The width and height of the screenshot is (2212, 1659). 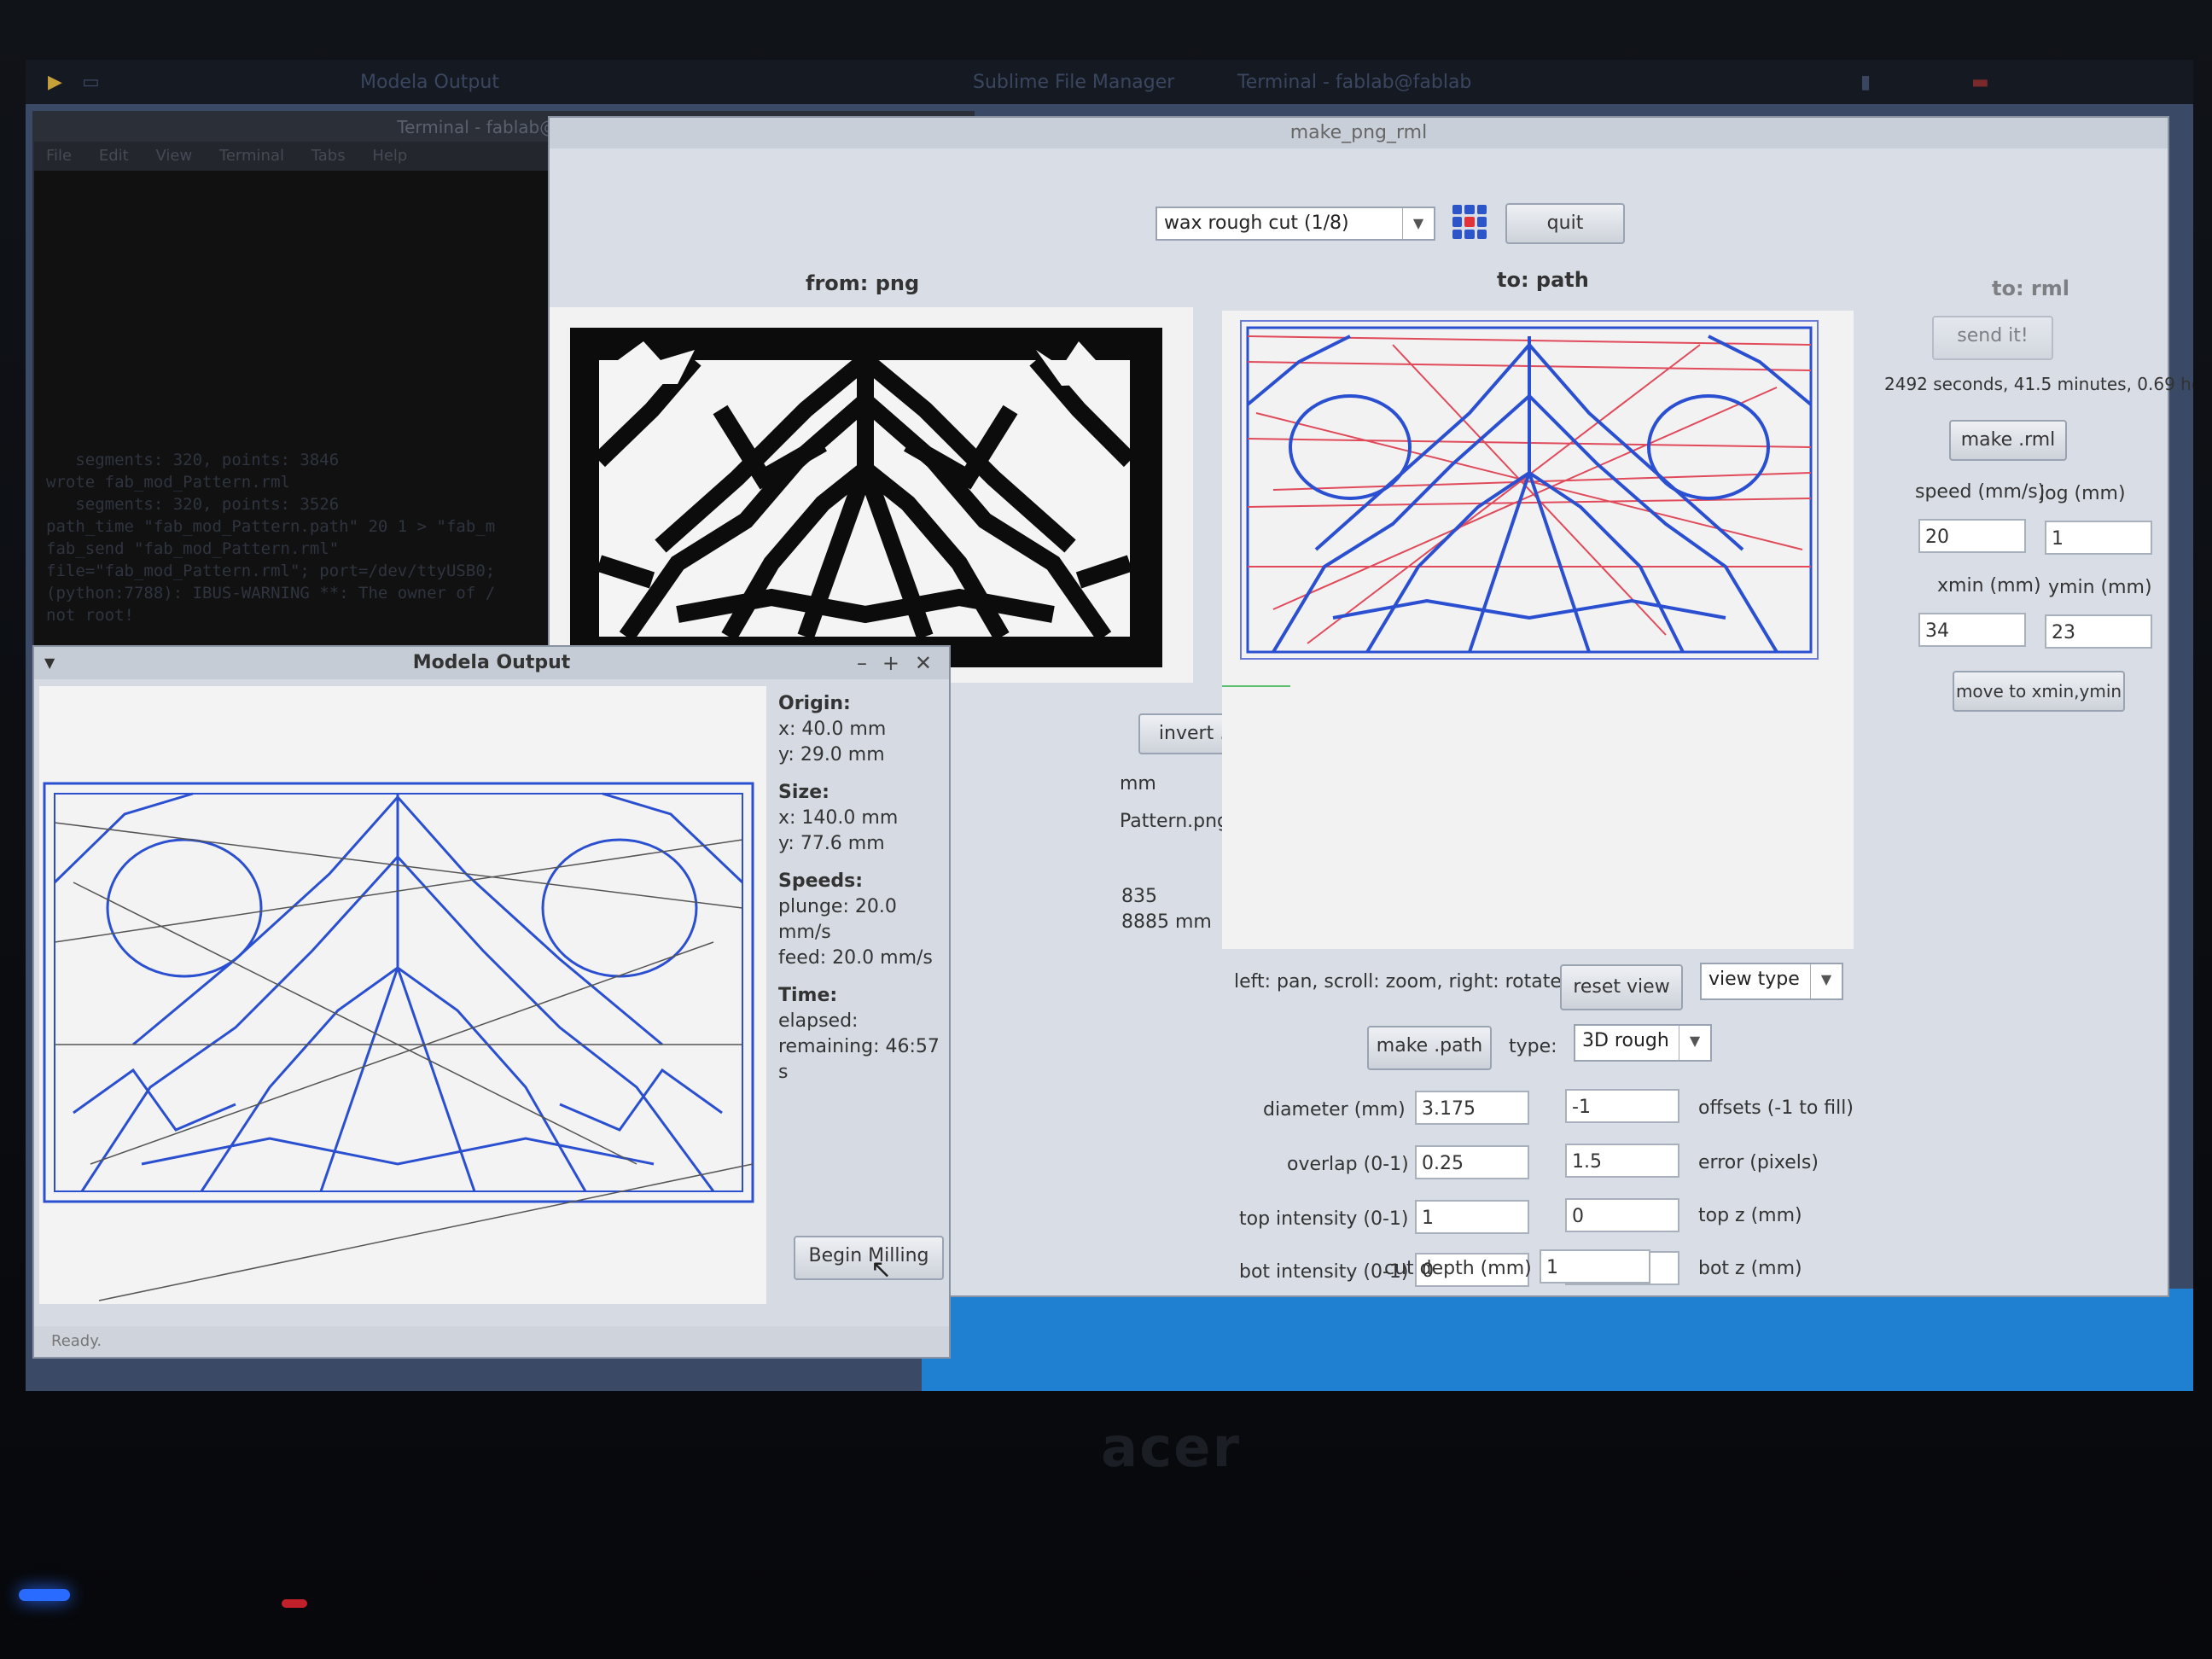 I want to click on menu-view: View, so click(x=173, y=156).